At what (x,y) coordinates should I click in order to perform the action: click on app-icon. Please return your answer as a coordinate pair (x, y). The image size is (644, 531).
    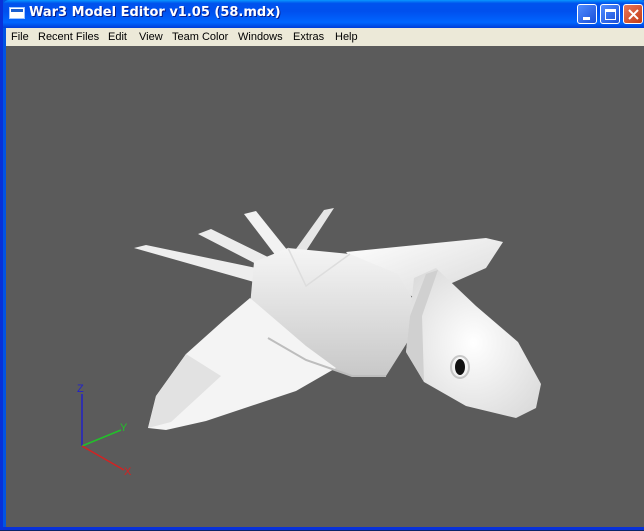
    Looking at the image, I should click on (17, 13).